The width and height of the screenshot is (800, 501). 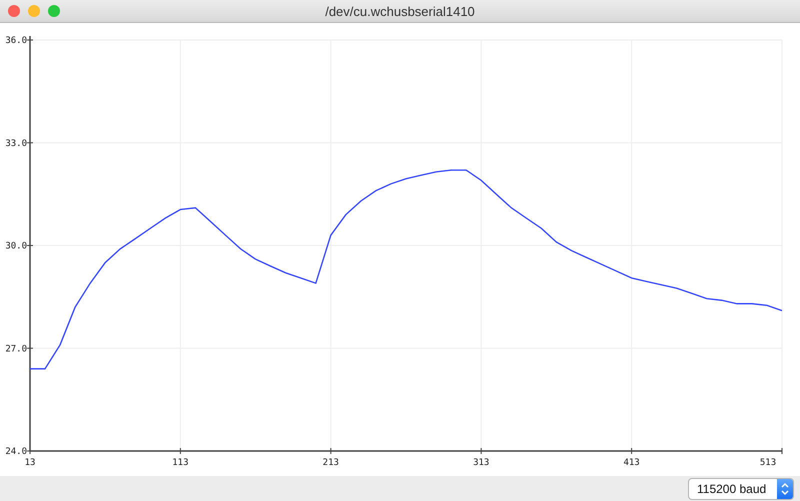 What do you see at coordinates (14, 11) in the screenshot?
I see `close-button` at bounding box center [14, 11].